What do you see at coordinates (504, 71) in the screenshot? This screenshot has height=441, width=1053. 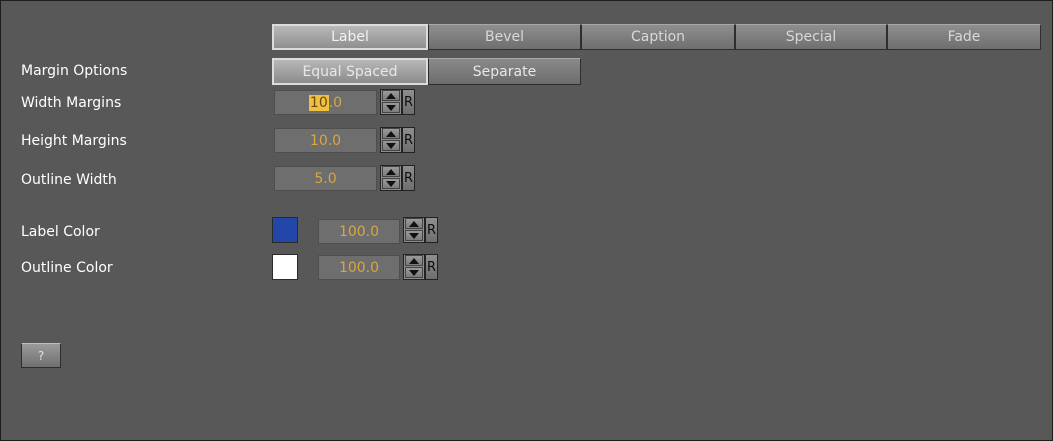 I see `separate-button: Separate` at bounding box center [504, 71].